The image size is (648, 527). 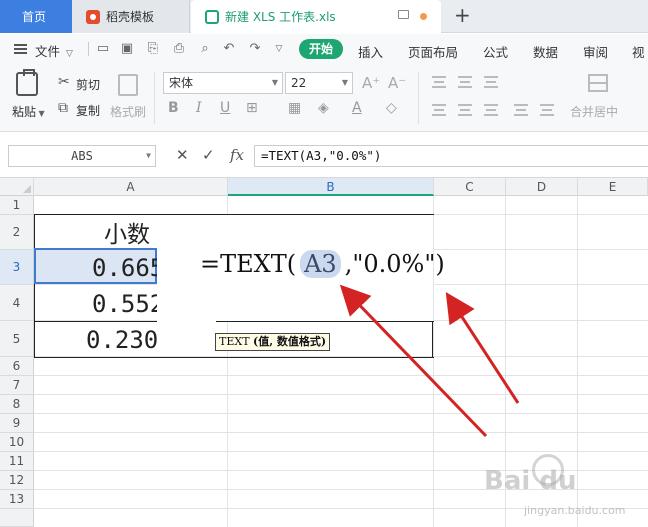 I want to click on arrow-to-reference, so click(x=413, y=361).